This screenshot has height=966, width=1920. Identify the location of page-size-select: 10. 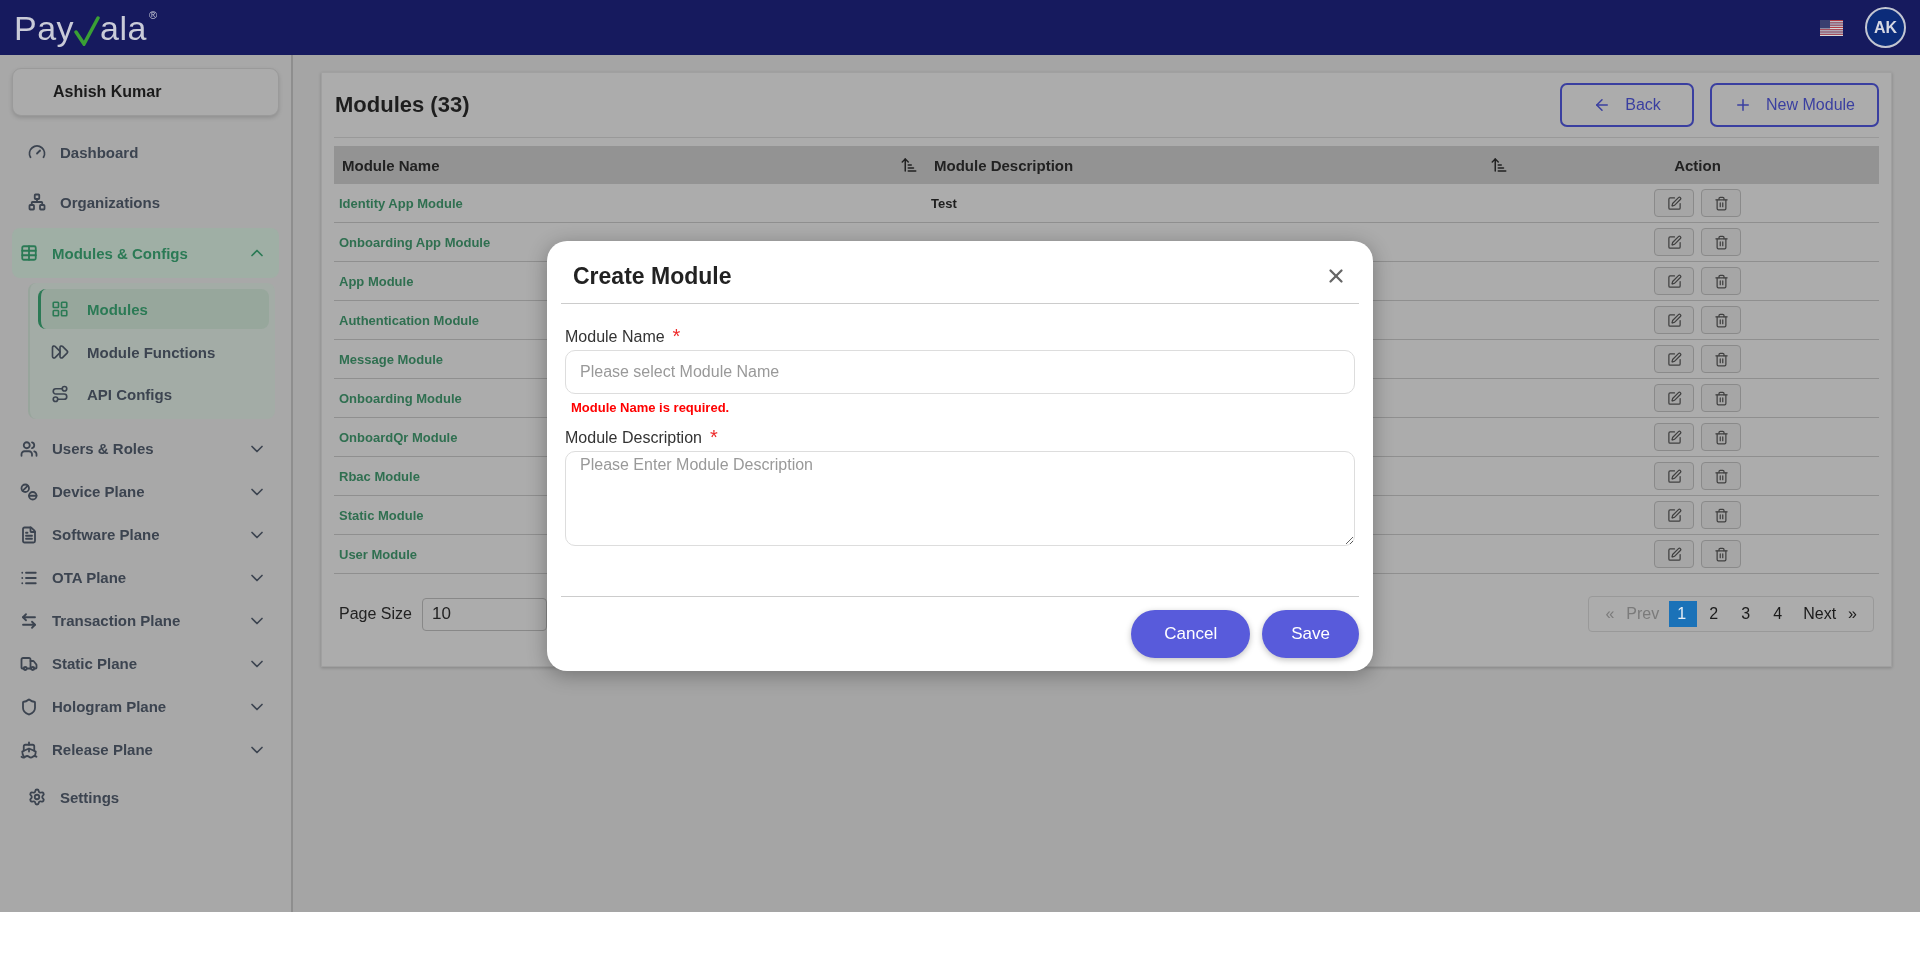
(484, 614).